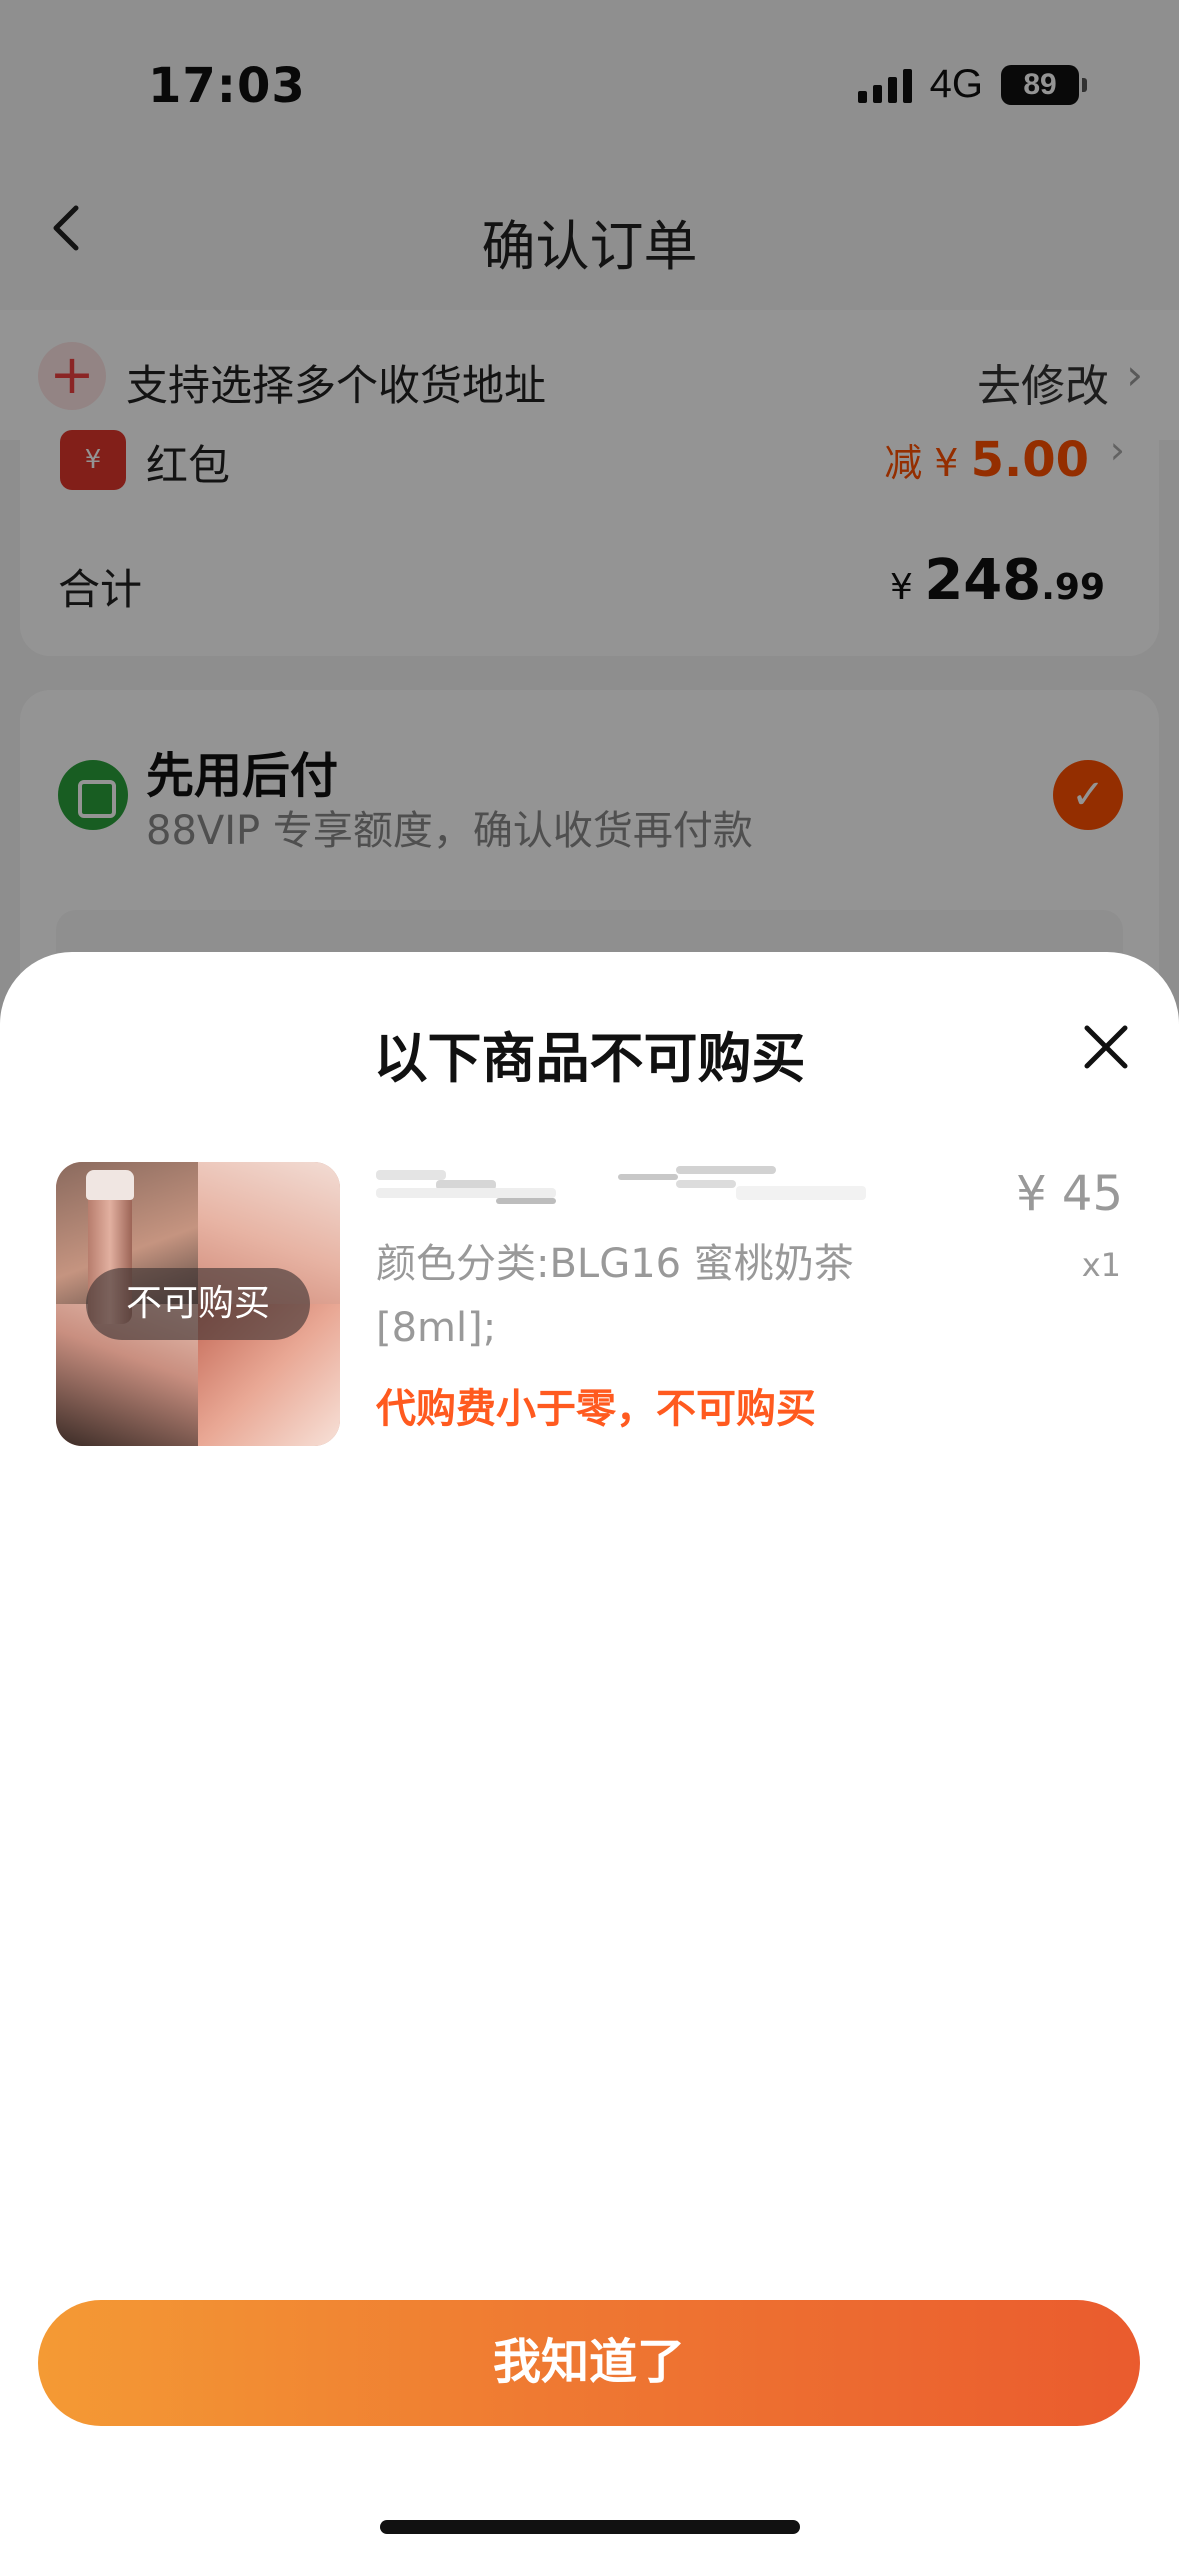 This screenshot has height=2556, width=1179. Describe the element at coordinates (589, 2363) in the screenshot. I see `acknowledge-button: 我知道了` at that location.